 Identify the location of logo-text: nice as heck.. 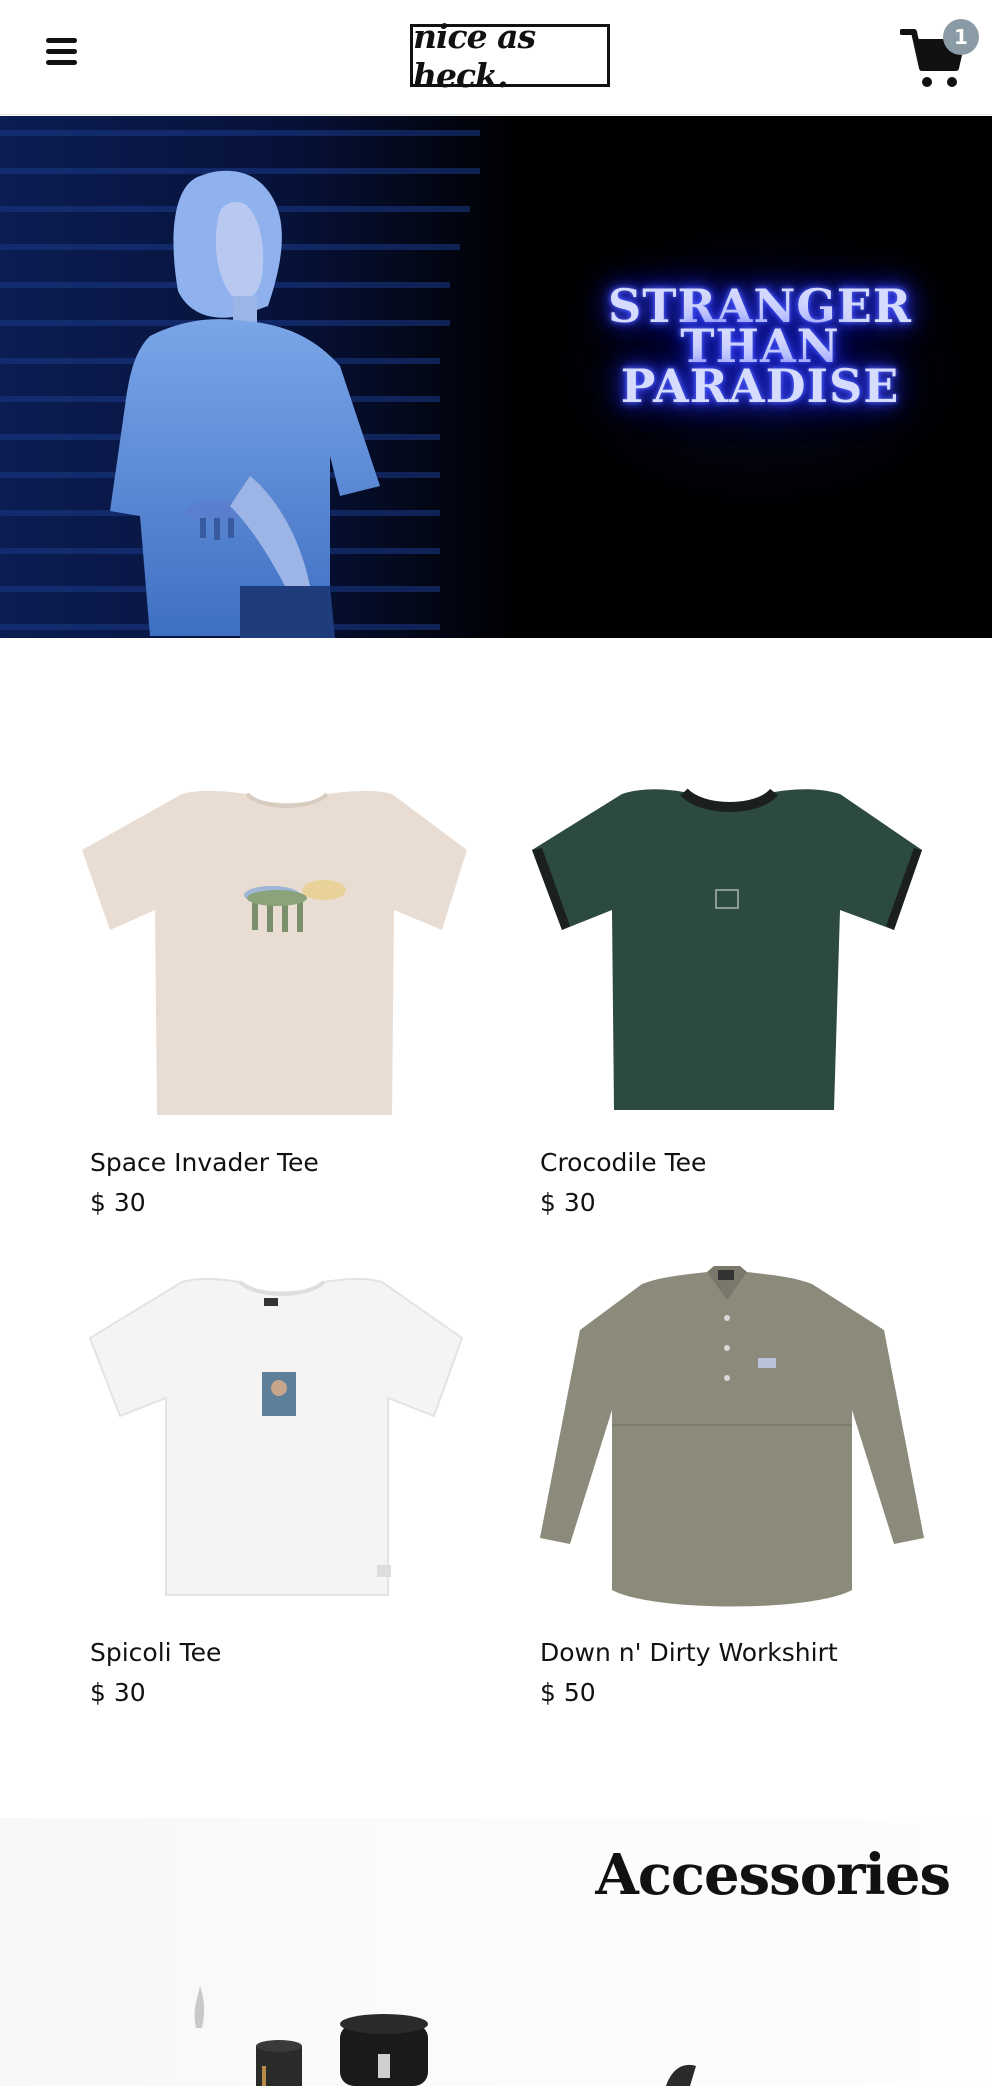
(474, 55).